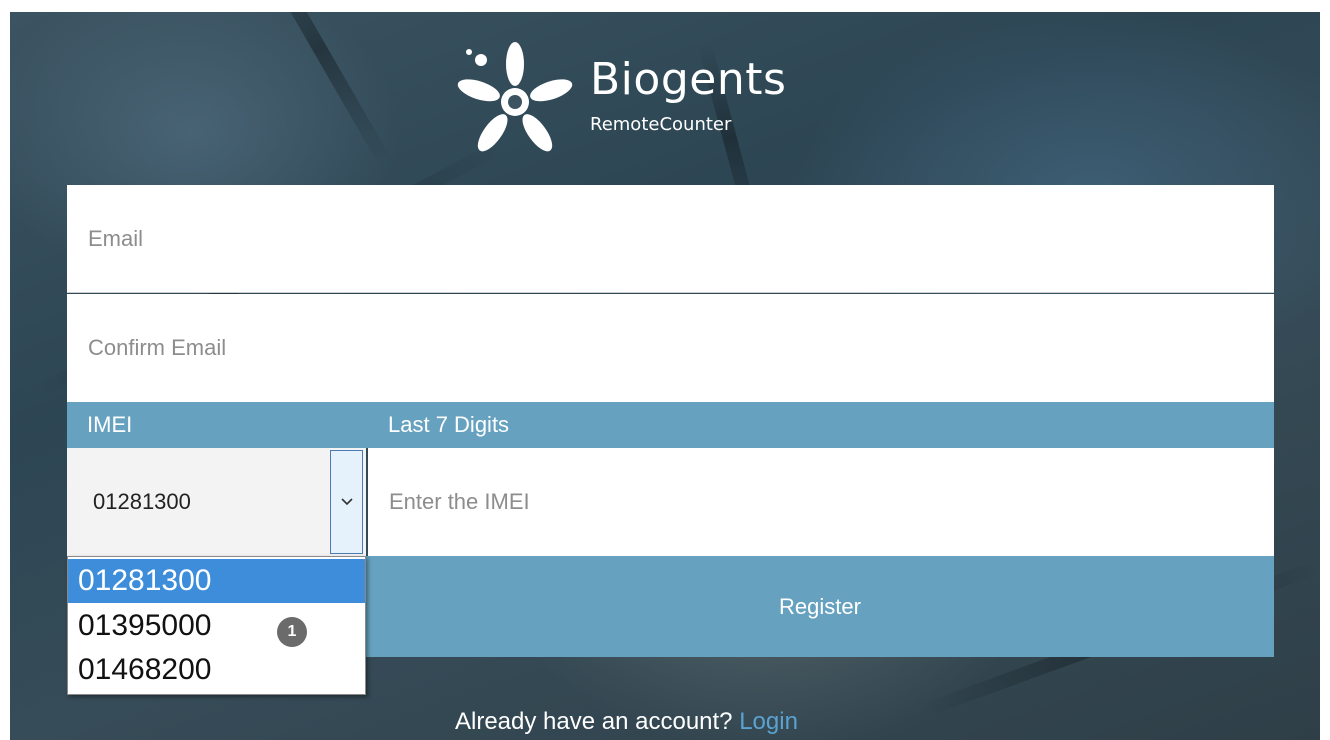 This screenshot has height=740, width=1330. I want to click on imei-input, so click(821, 502).